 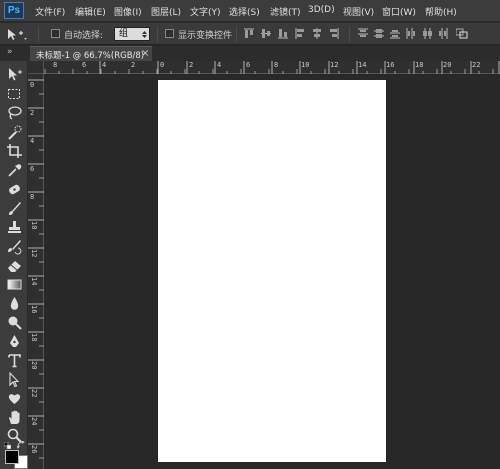 What do you see at coordinates (363, 32) in the screenshot?
I see `distribute-top-icon` at bounding box center [363, 32].